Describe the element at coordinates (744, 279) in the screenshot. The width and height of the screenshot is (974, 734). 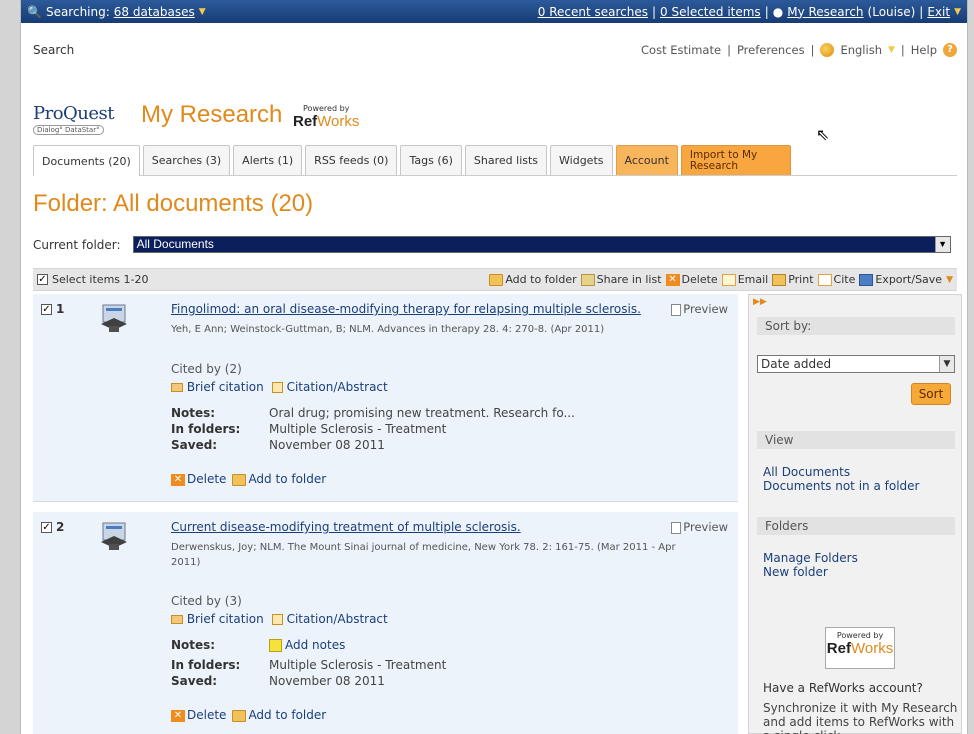
I see `email-button: Email` at that location.